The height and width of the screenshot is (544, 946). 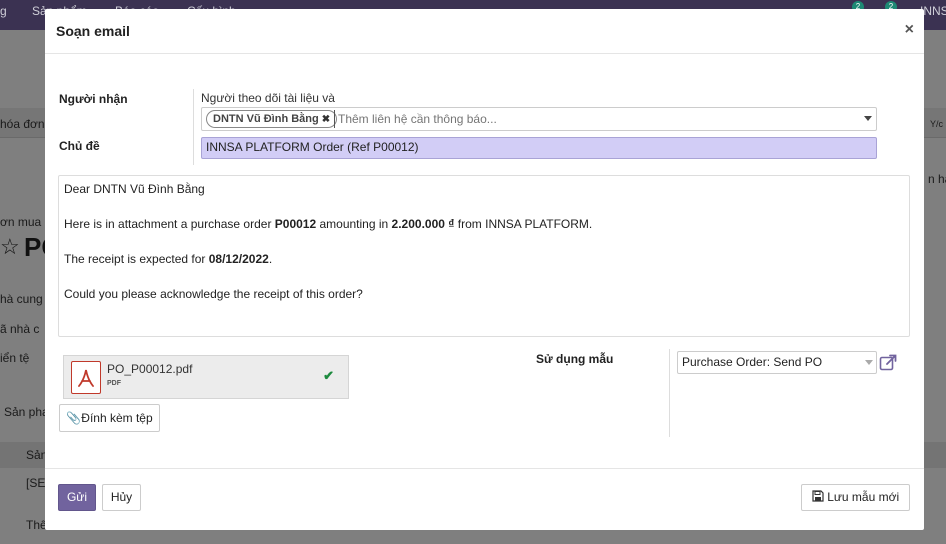 I want to click on pdf-icon, so click(x=86, y=377).